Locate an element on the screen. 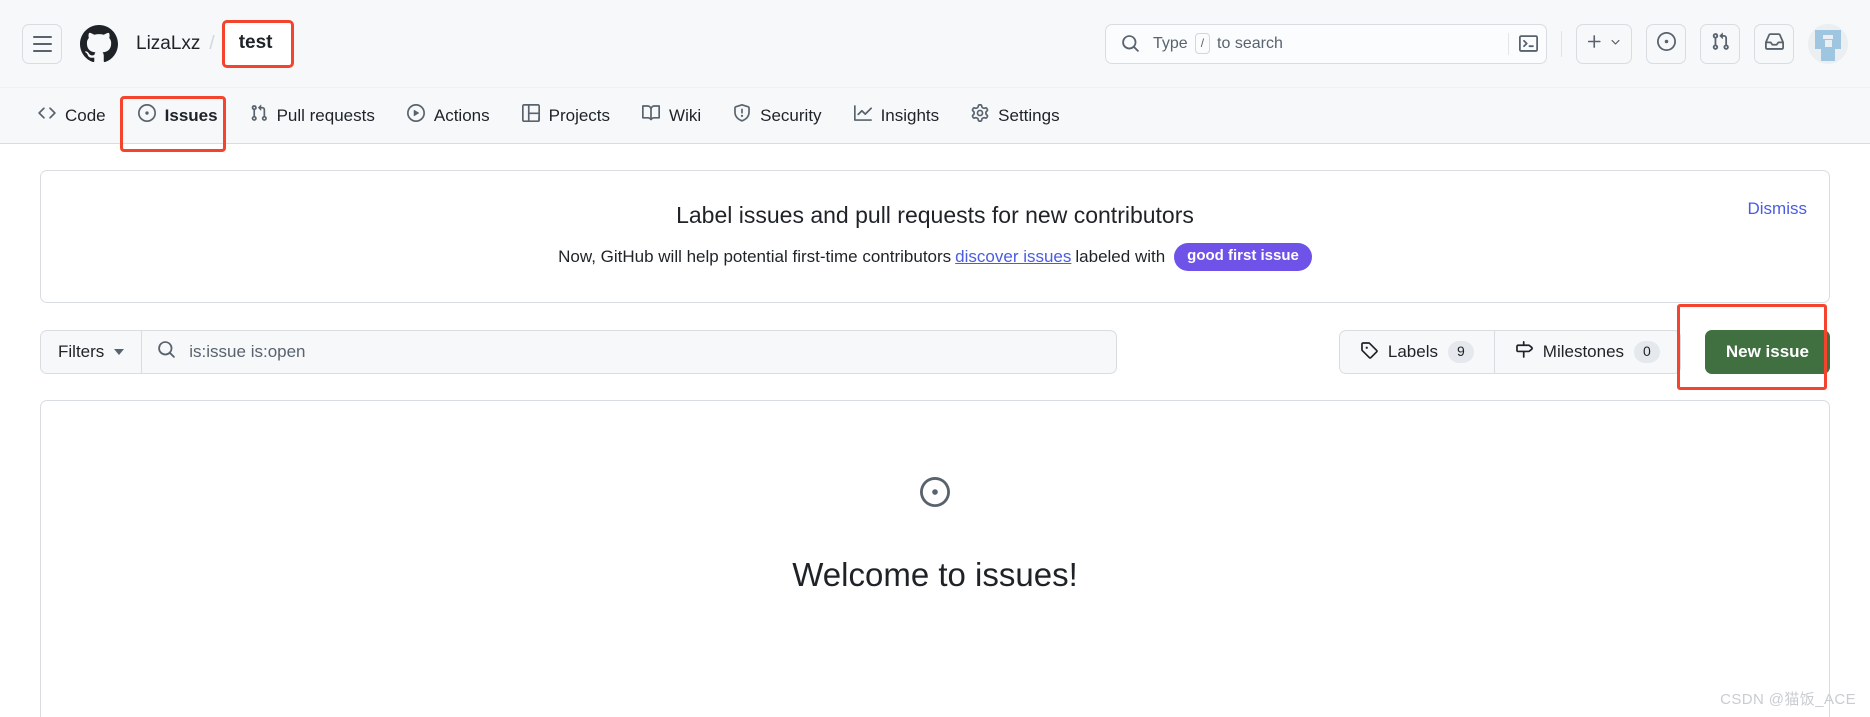  table-icon is located at coordinates (530, 115).